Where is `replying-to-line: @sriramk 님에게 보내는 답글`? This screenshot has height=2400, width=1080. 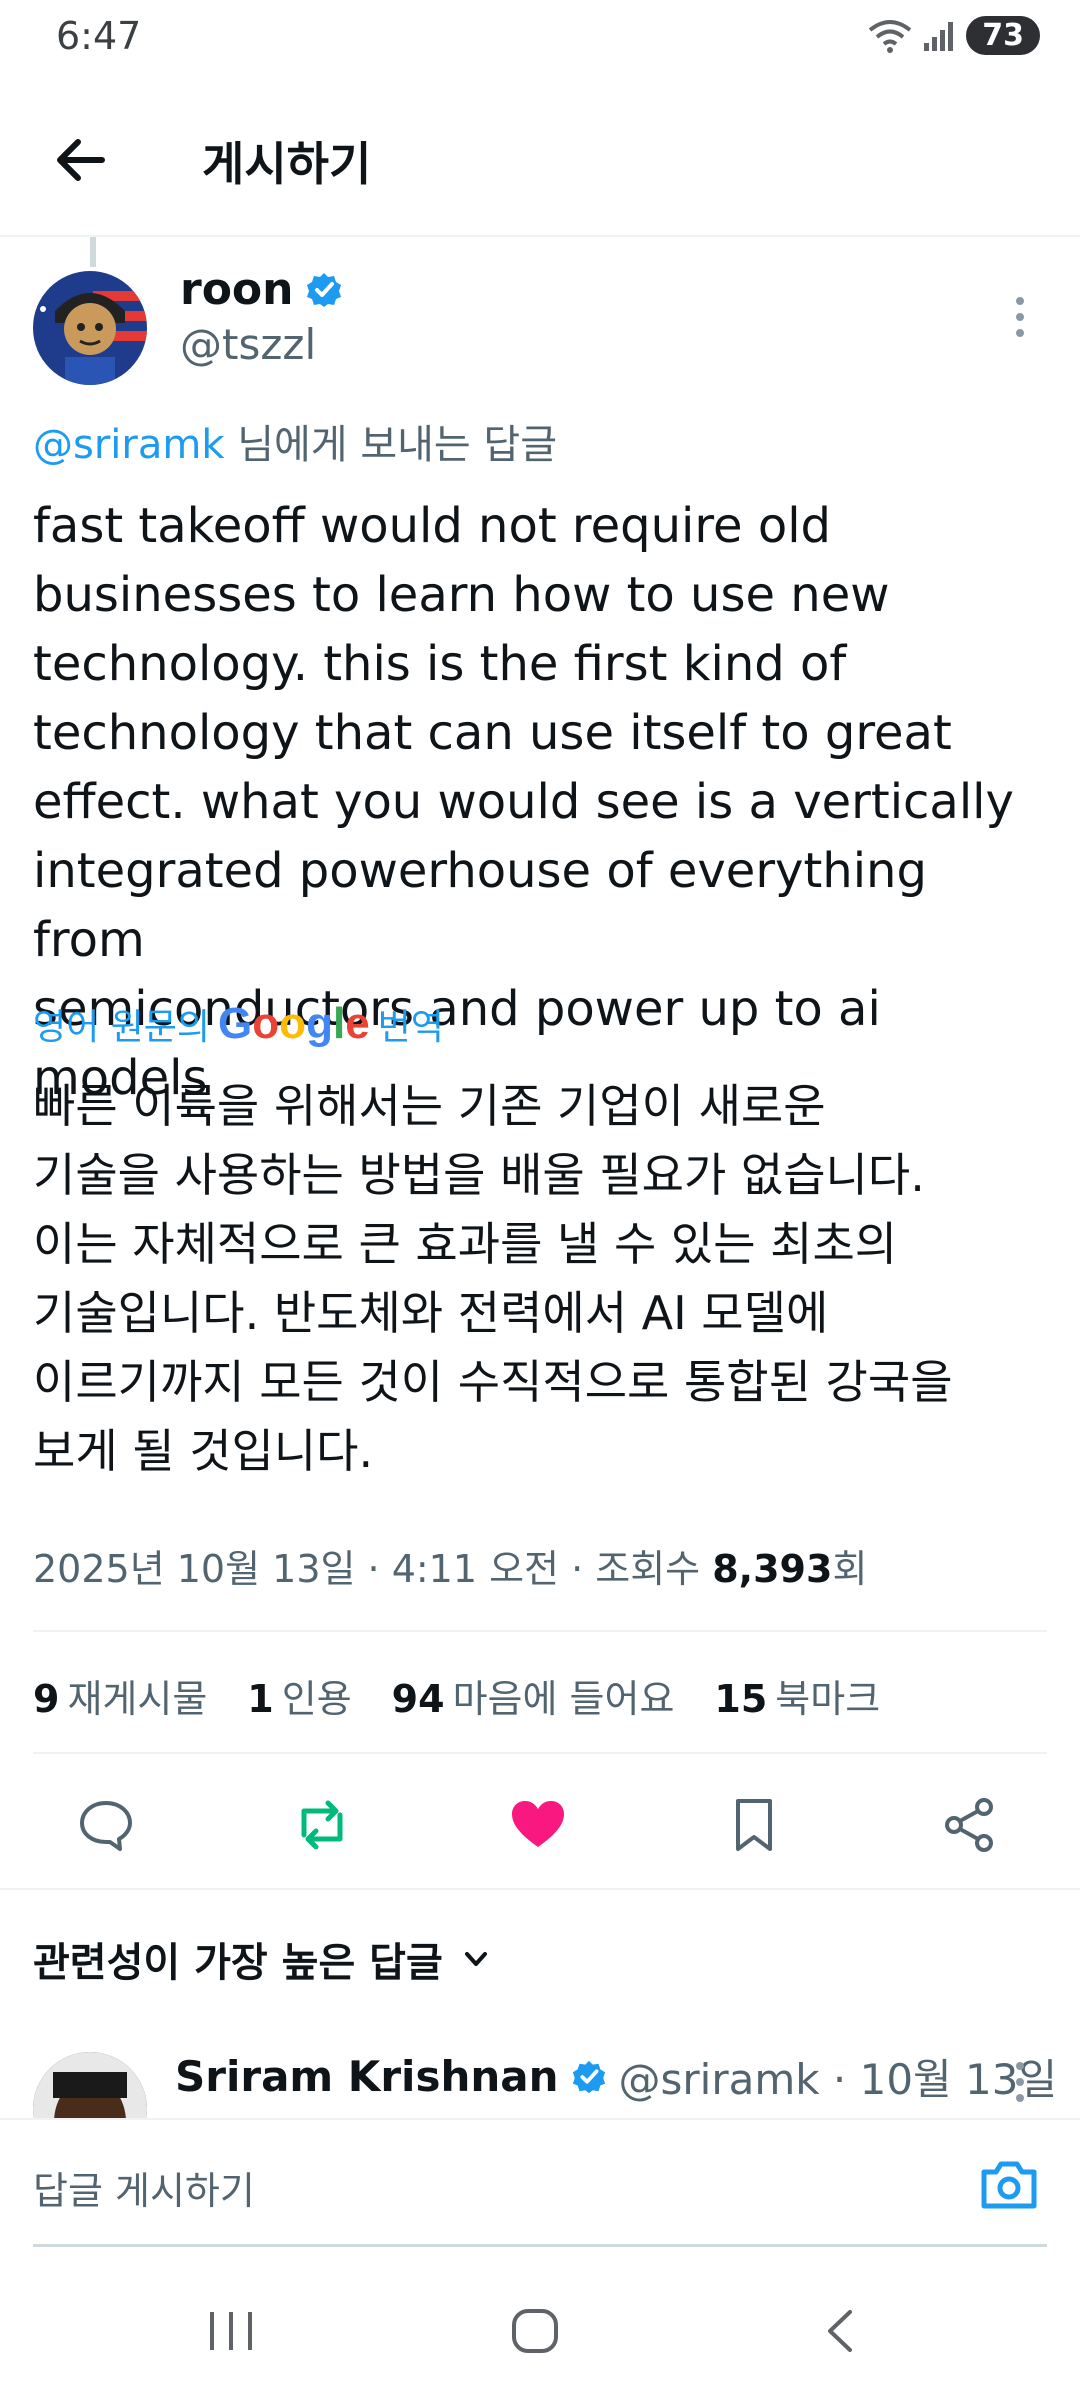 replying-to-line: @sriramk 님에게 보내는 답글 is located at coordinates (295, 441).